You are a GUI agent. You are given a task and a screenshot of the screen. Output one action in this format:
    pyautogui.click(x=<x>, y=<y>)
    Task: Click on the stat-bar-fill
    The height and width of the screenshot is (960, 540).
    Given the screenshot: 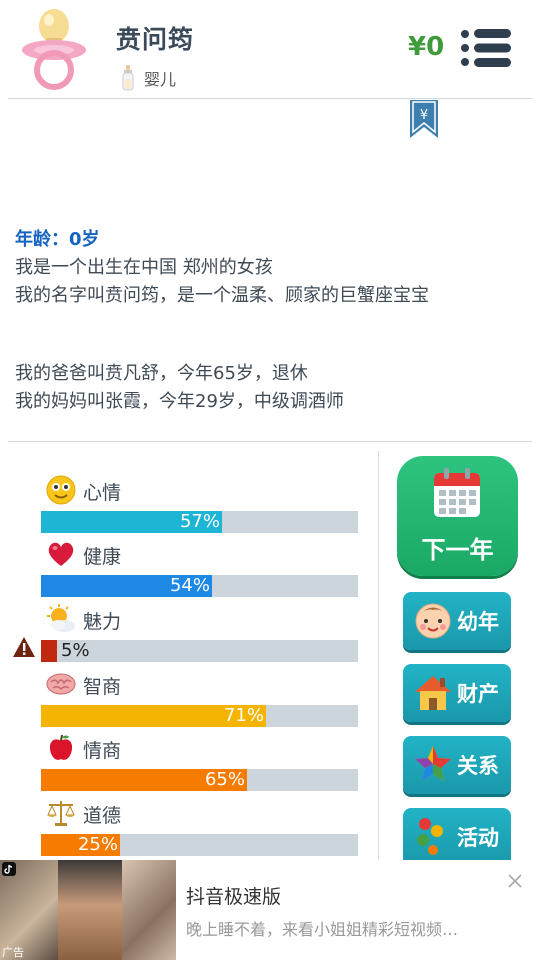 What is the action you would take?
    pyautogui.click(x=49, y=651)
    